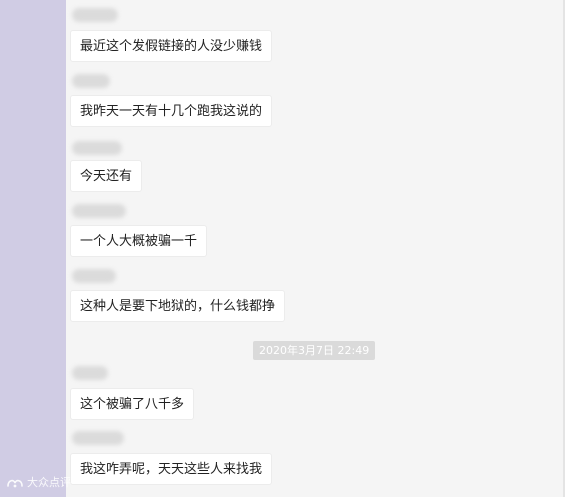  What do you see at coordinates (178, 306) in the screenshot?
I see `message-bubble: 这种人是要下地狱的，什么钱都挣` at bounding box center [178, 306].